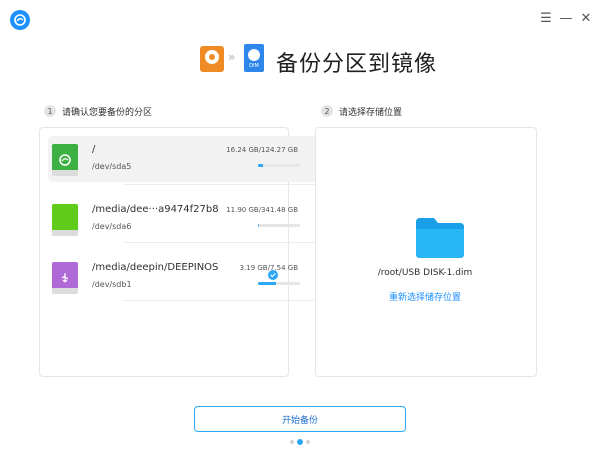  Describe the element at coordinates (262, 150) in the screenshot. I see `partition-size: 16.24 GB/124.27 GB` at that location.